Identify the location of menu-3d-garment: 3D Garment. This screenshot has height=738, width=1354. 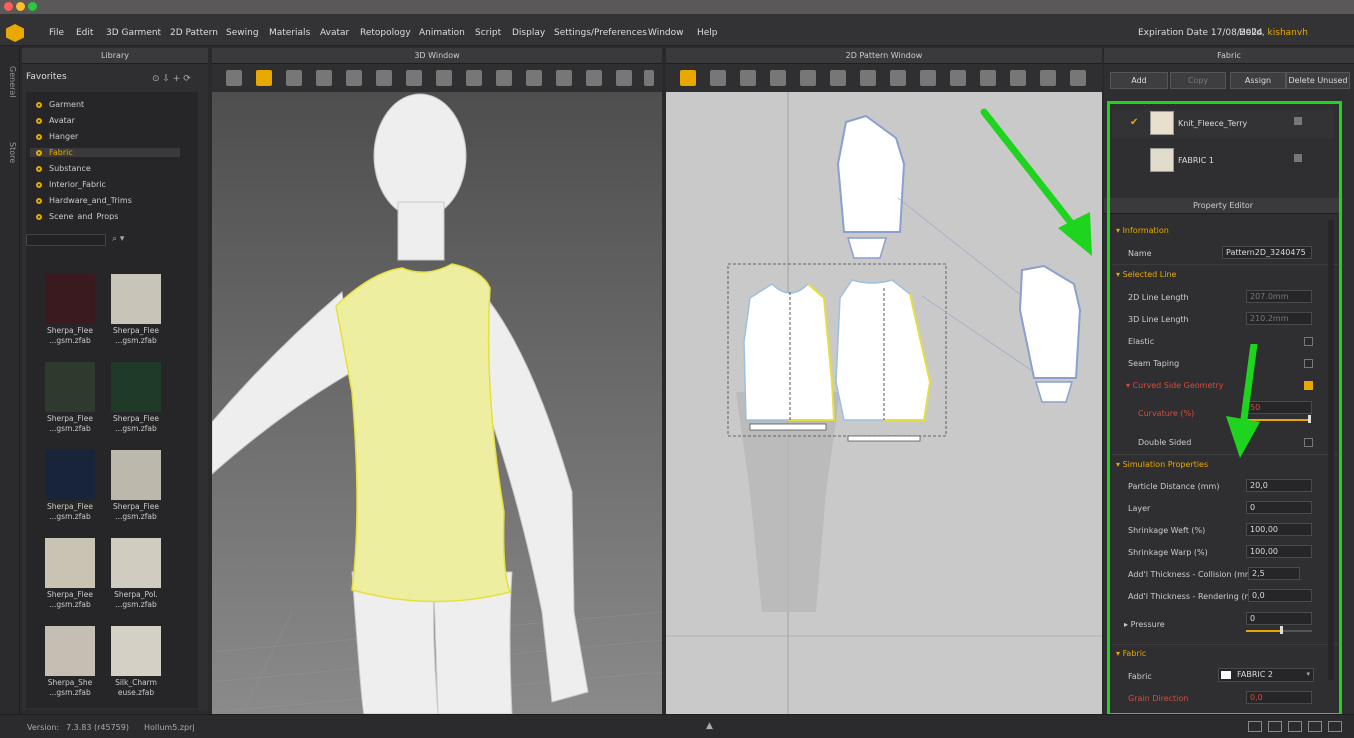
(133, 33).